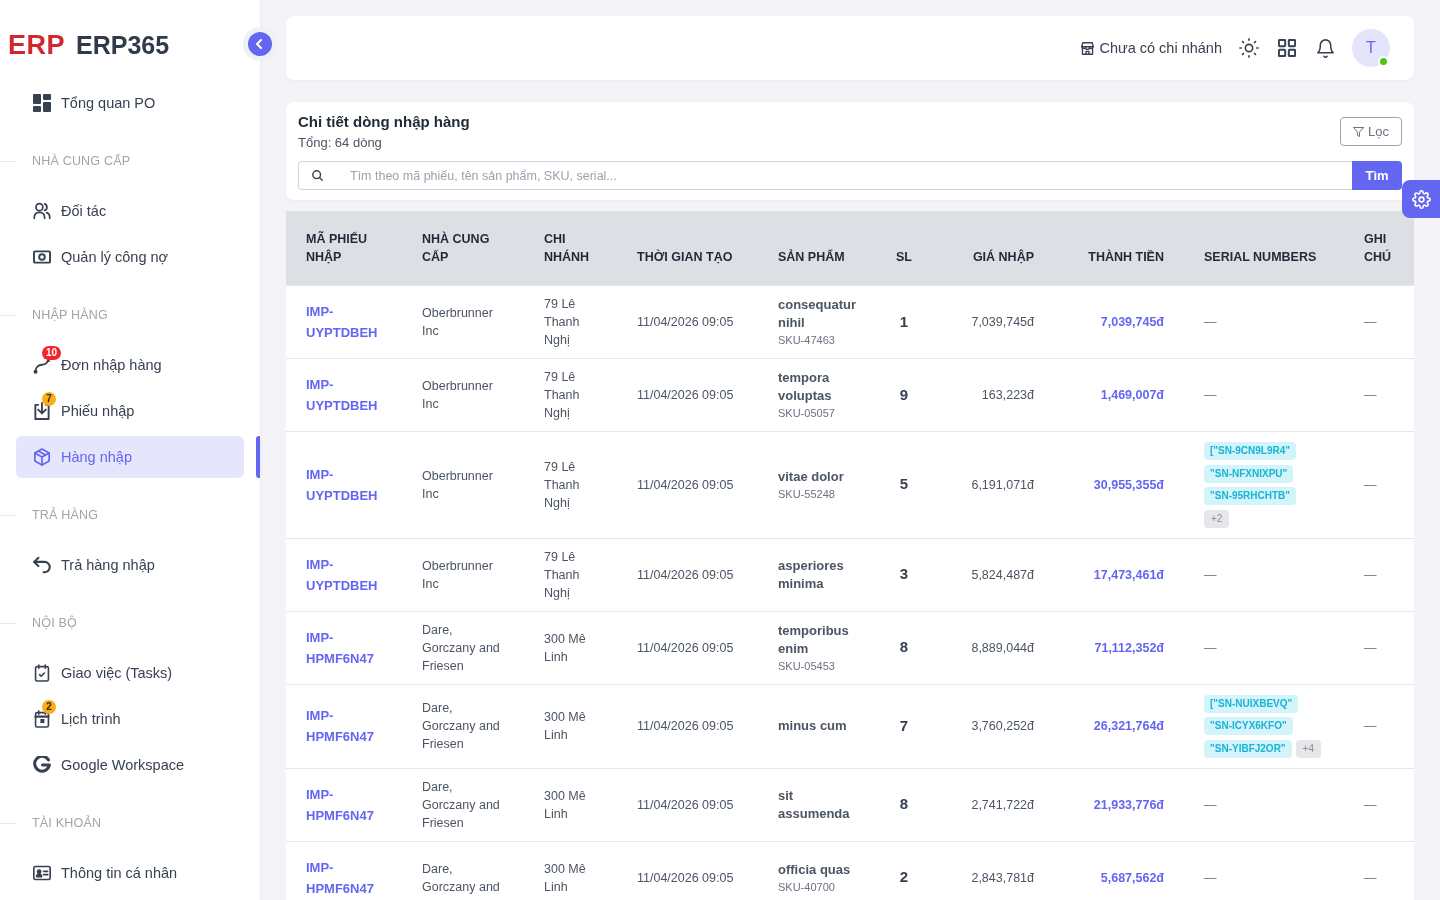  Describe the element at coordinates (1132, 395) in the screenshot. I see `line-total: 1,469,007đ` at that location.